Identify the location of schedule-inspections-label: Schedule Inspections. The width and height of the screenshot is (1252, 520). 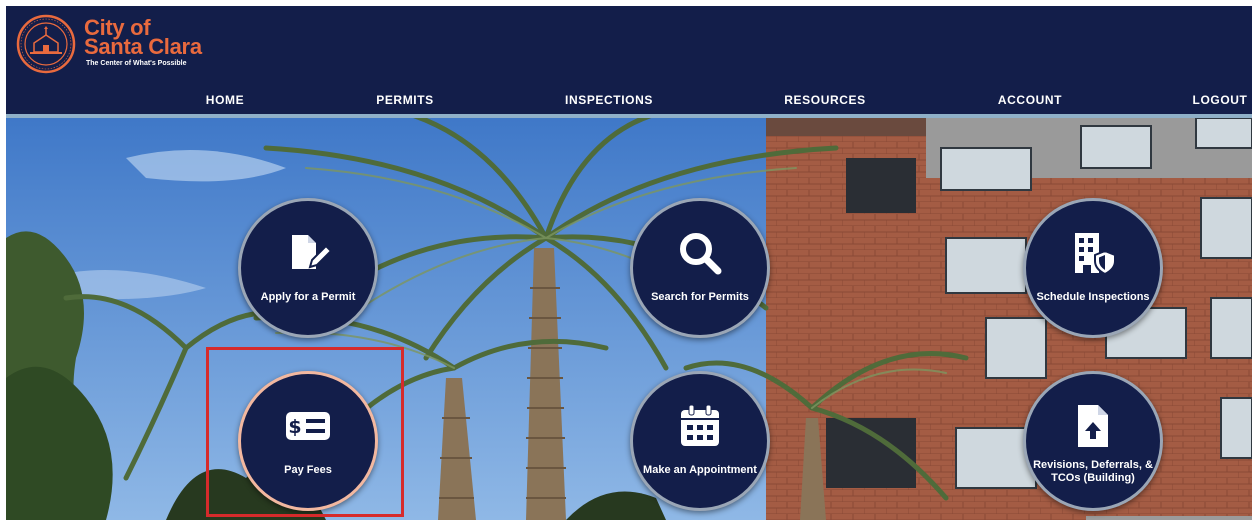
(1093, 297).